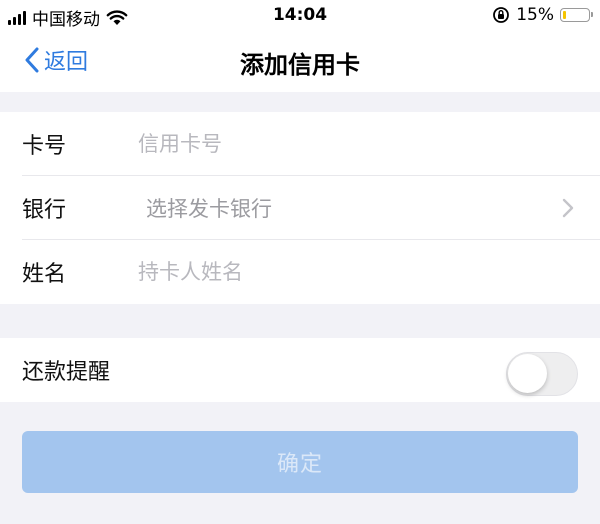 This screenshot has width=600, height=524. I want to click on toggle-knob, so click(527, 373).